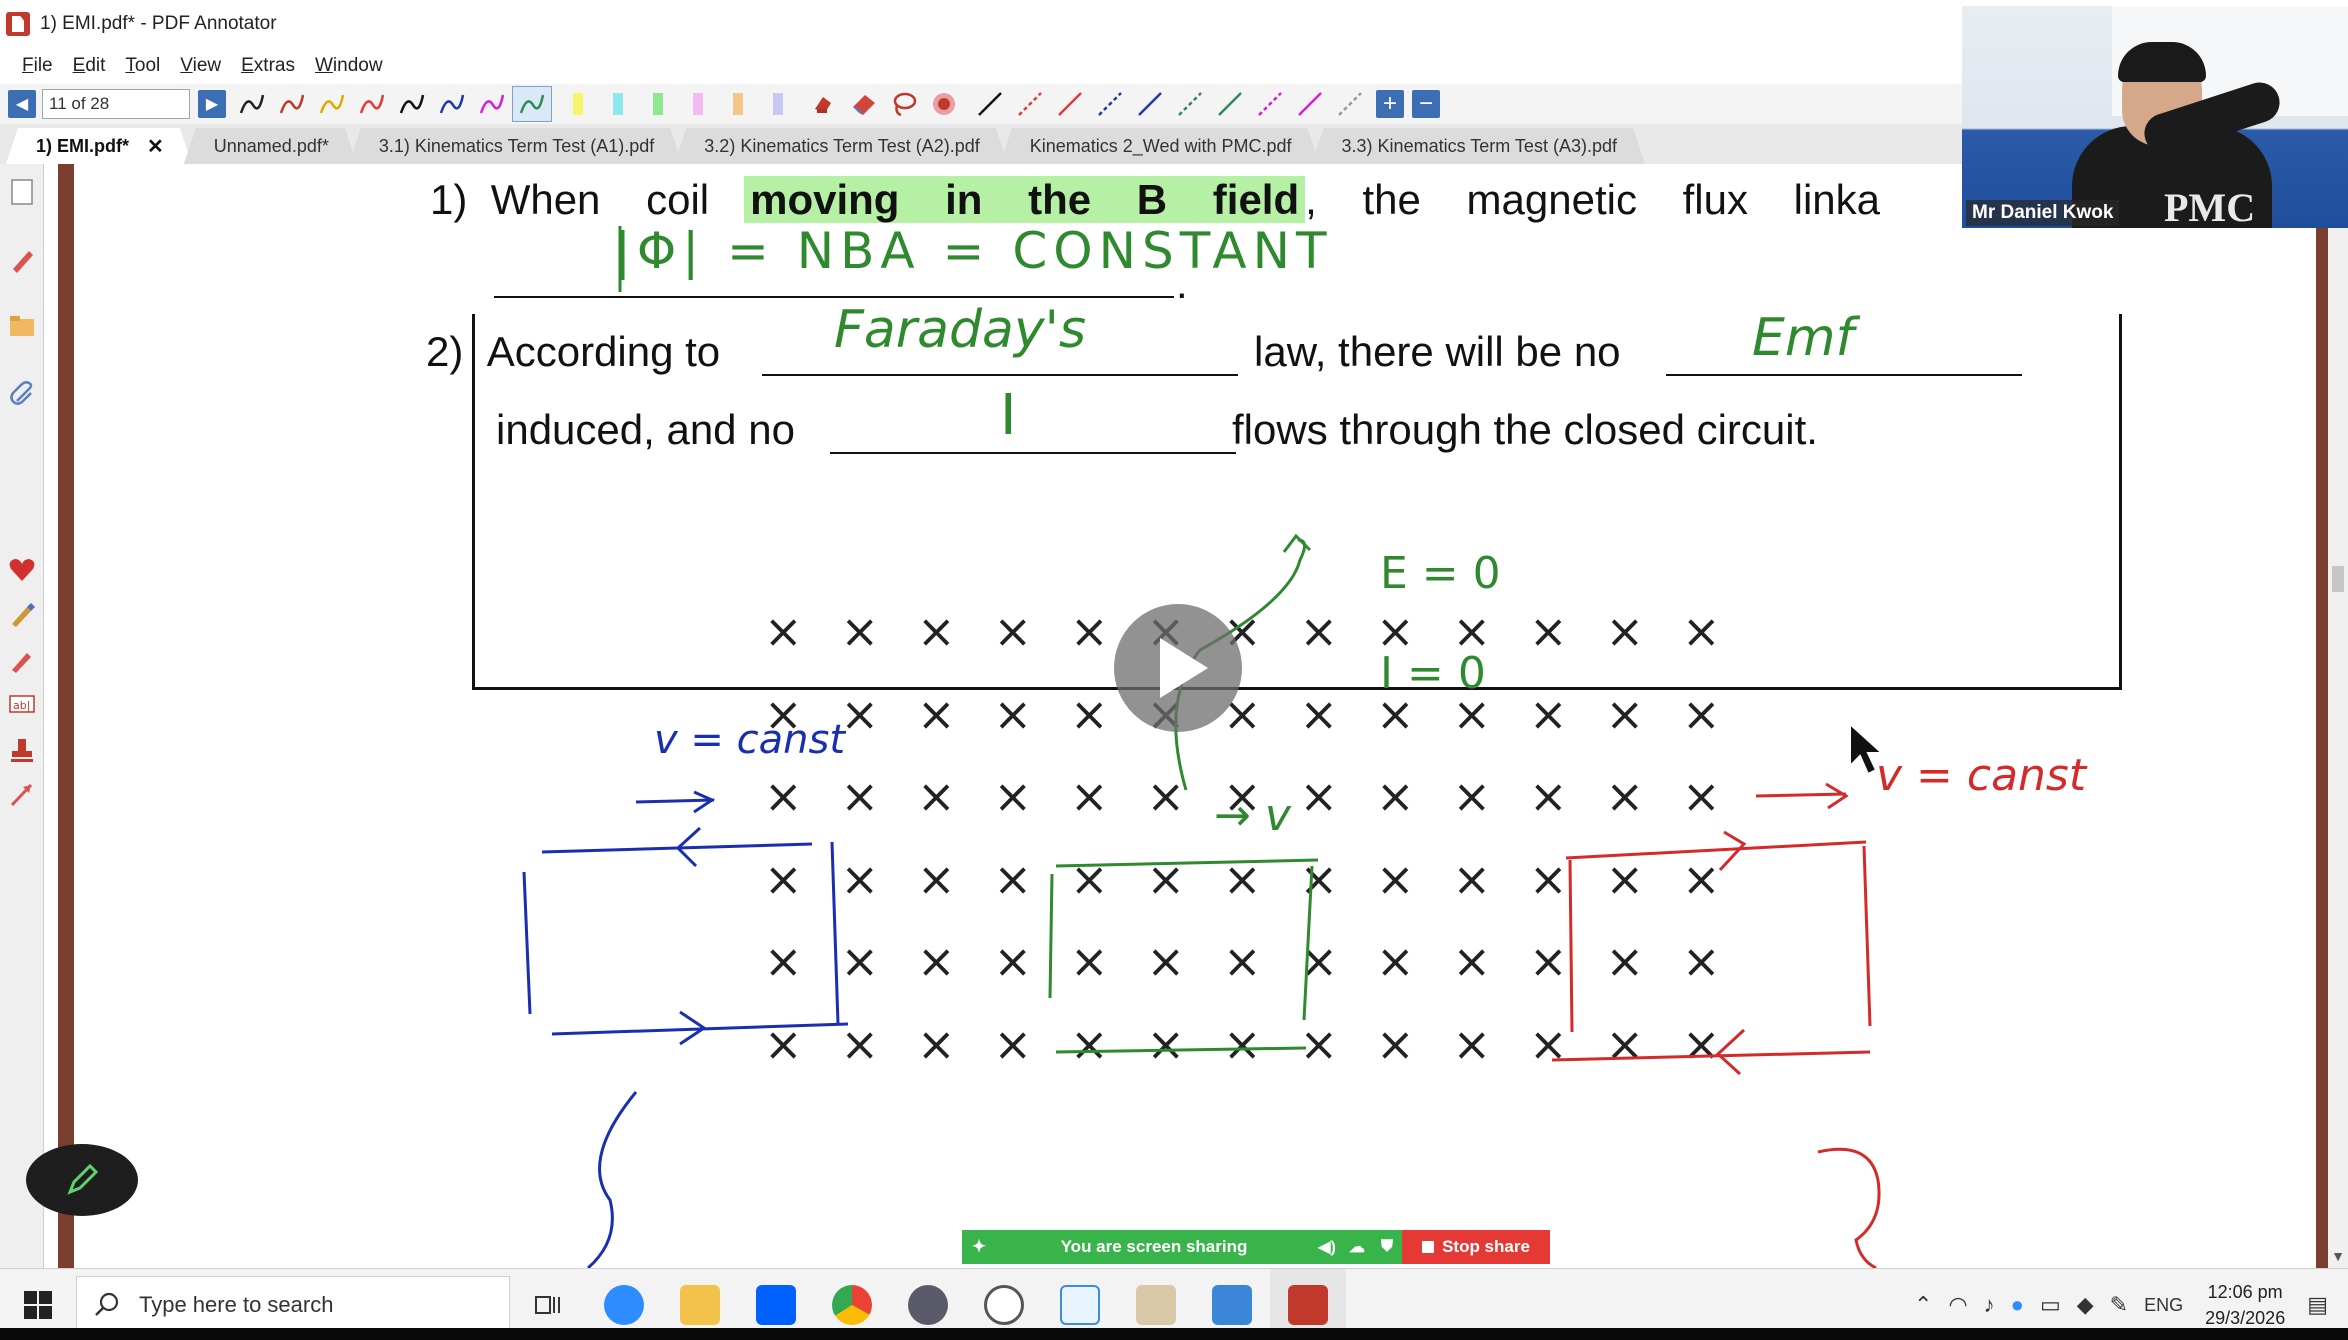 This screenshot has width=2348, height=1340. I want to click on folder-icon, so click(22, 326).